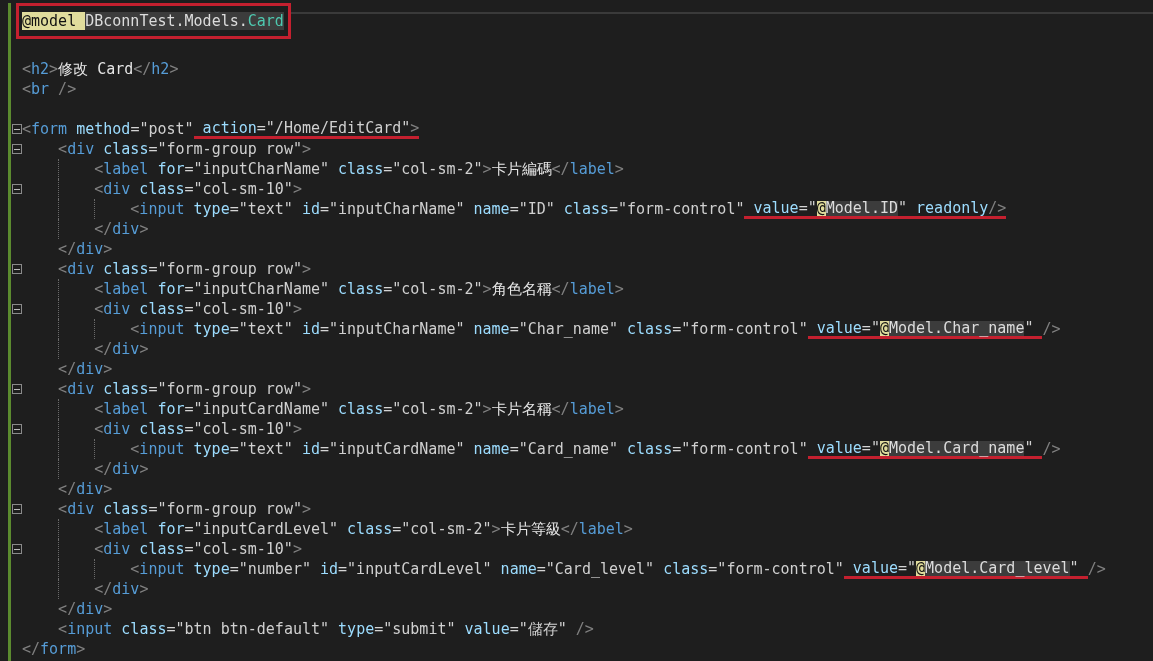  I want to click on code-line: <label for="inputCardName" class="col-sm-2">卡片名稱</label>, so click(323, 409).